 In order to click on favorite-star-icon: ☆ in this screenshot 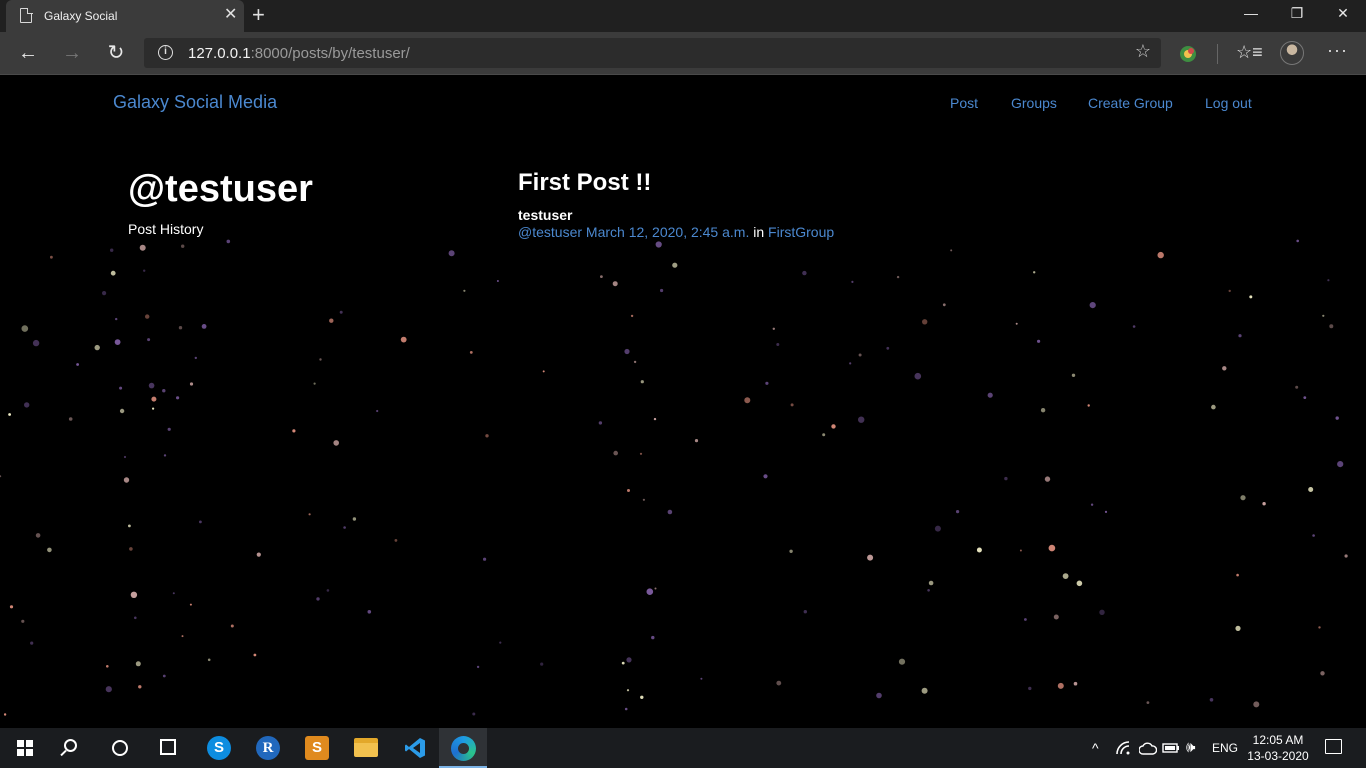, I will do `click(1143, 51)`.